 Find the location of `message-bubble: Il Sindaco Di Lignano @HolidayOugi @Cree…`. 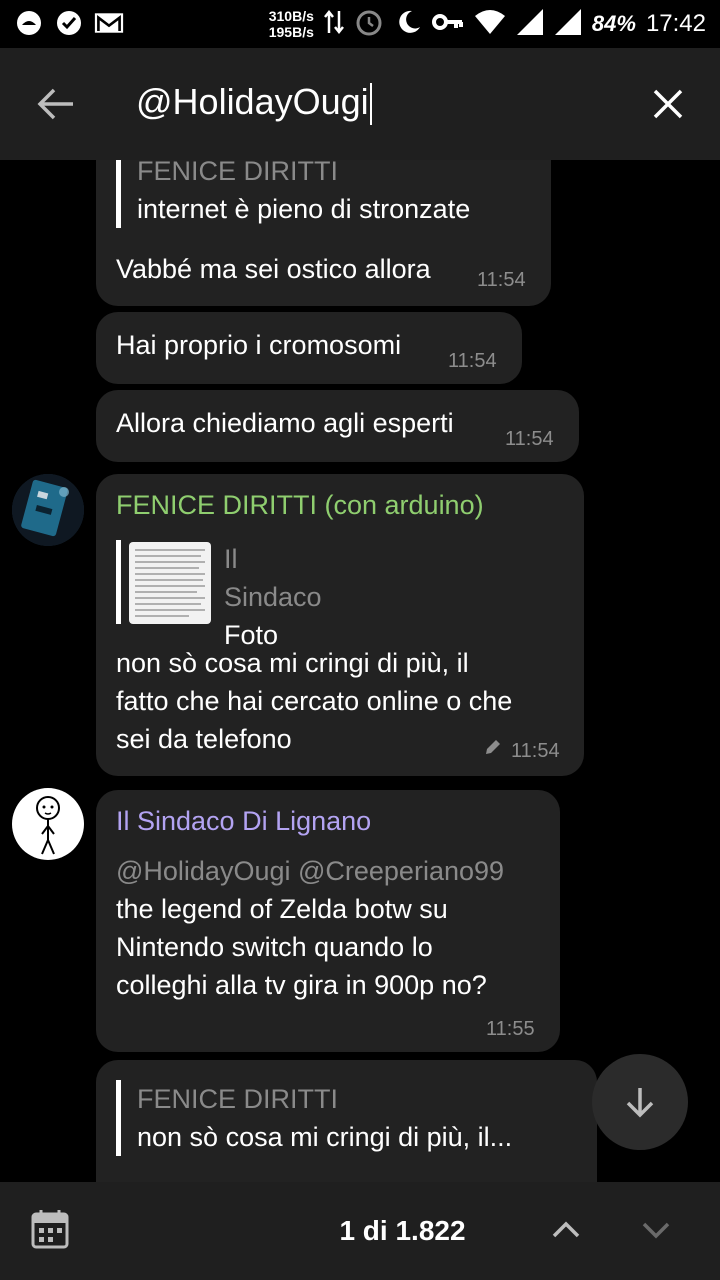

message-bubble: Il Sindaco Di Lignano @HolidayOugi @Cree… is located at coordinates (328, 921).